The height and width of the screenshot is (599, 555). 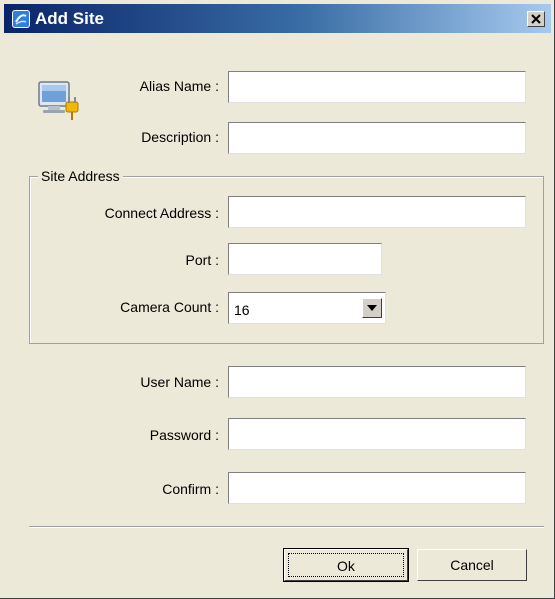 I want to click on title-bar: Add Site, so click(x=277, y=18).